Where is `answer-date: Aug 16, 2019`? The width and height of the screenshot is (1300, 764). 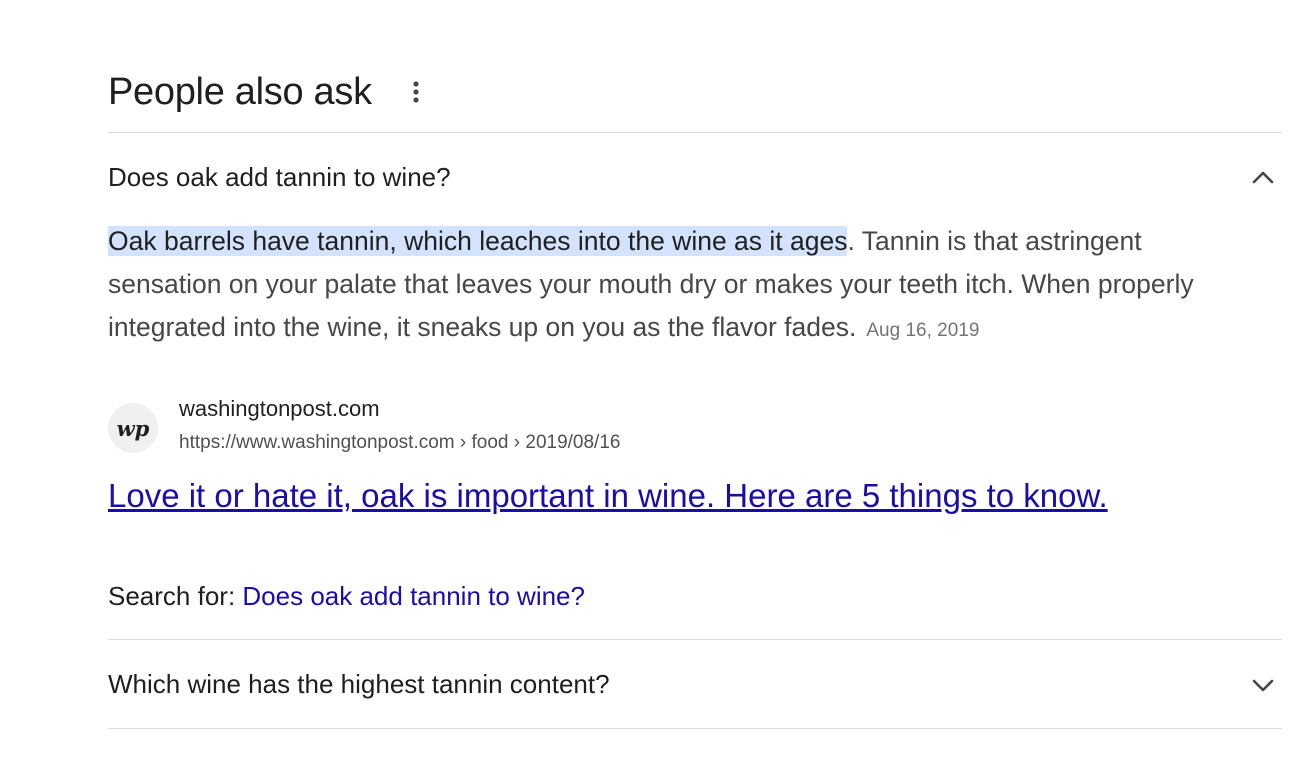 answer-date: Aug 16, 2019 is located at coordinates (923, 330).